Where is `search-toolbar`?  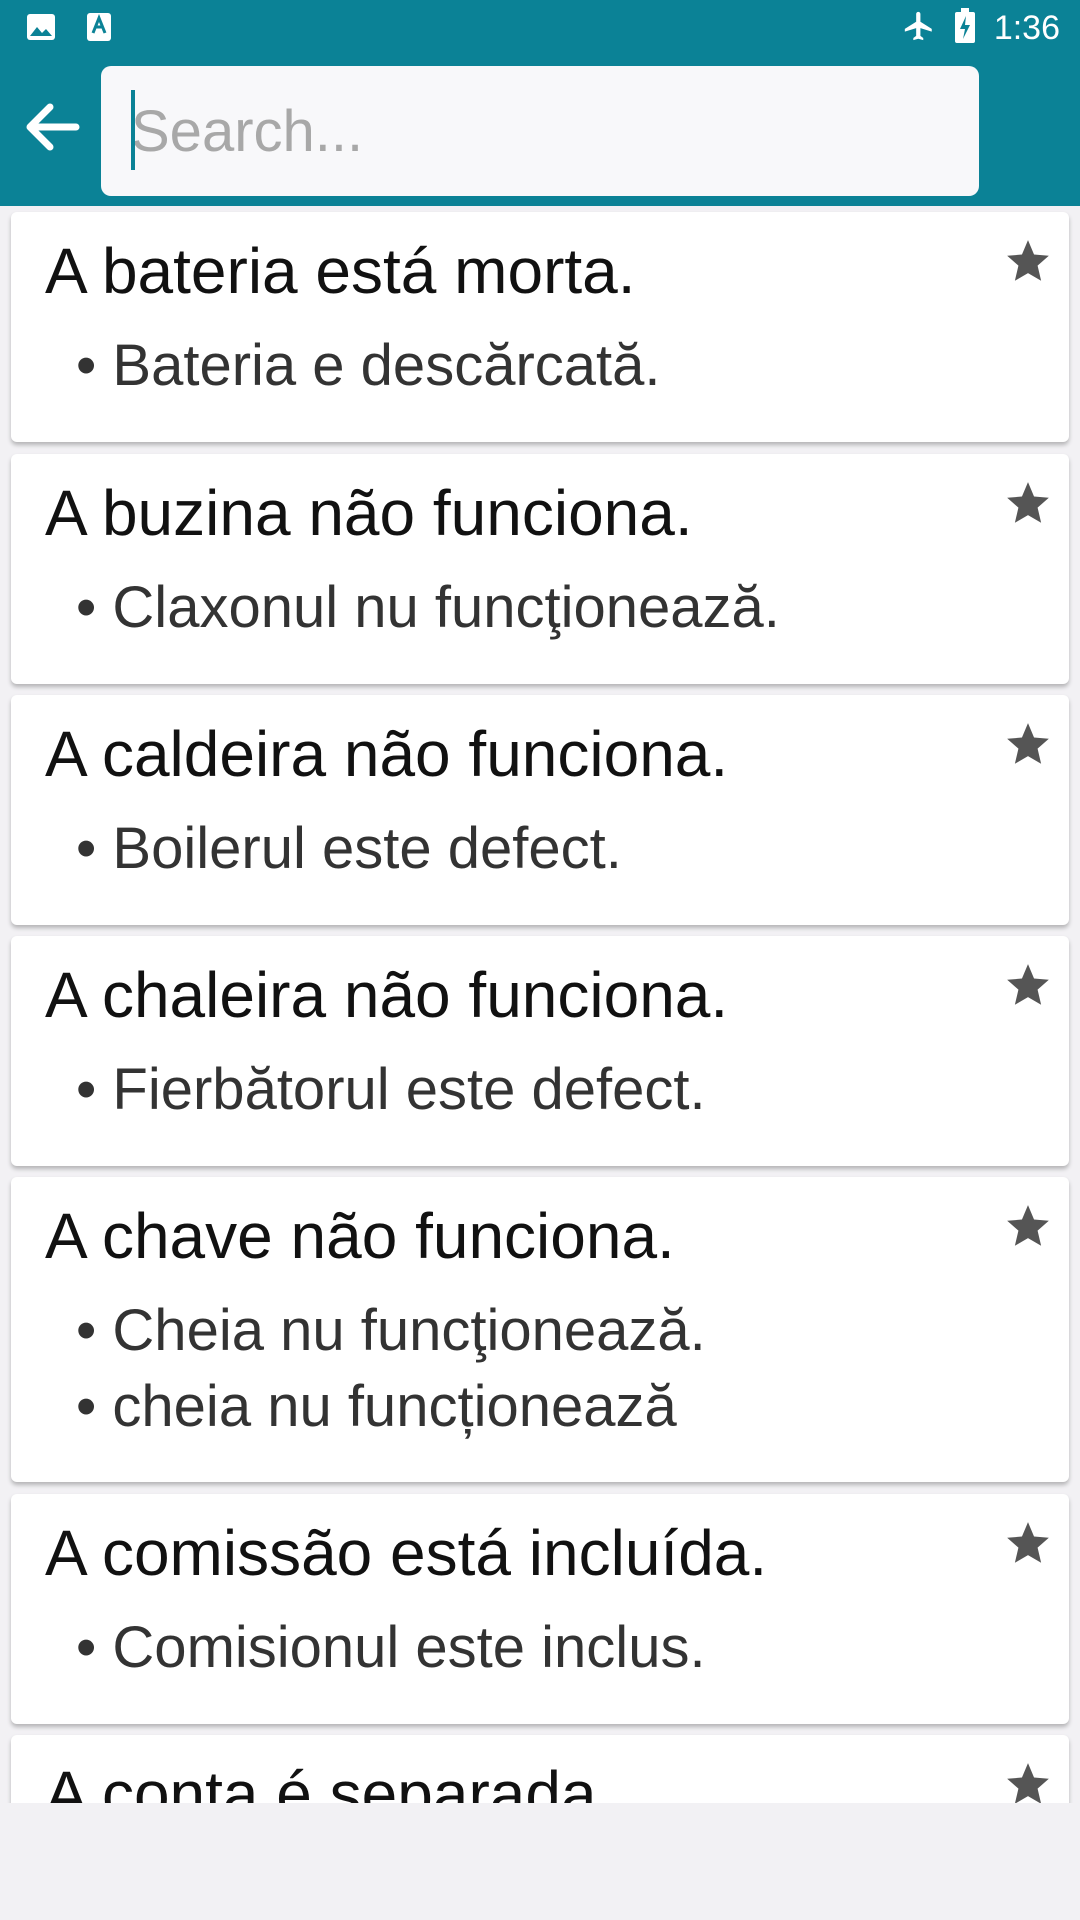 search-toolbar is located at coordinates (540, 136).